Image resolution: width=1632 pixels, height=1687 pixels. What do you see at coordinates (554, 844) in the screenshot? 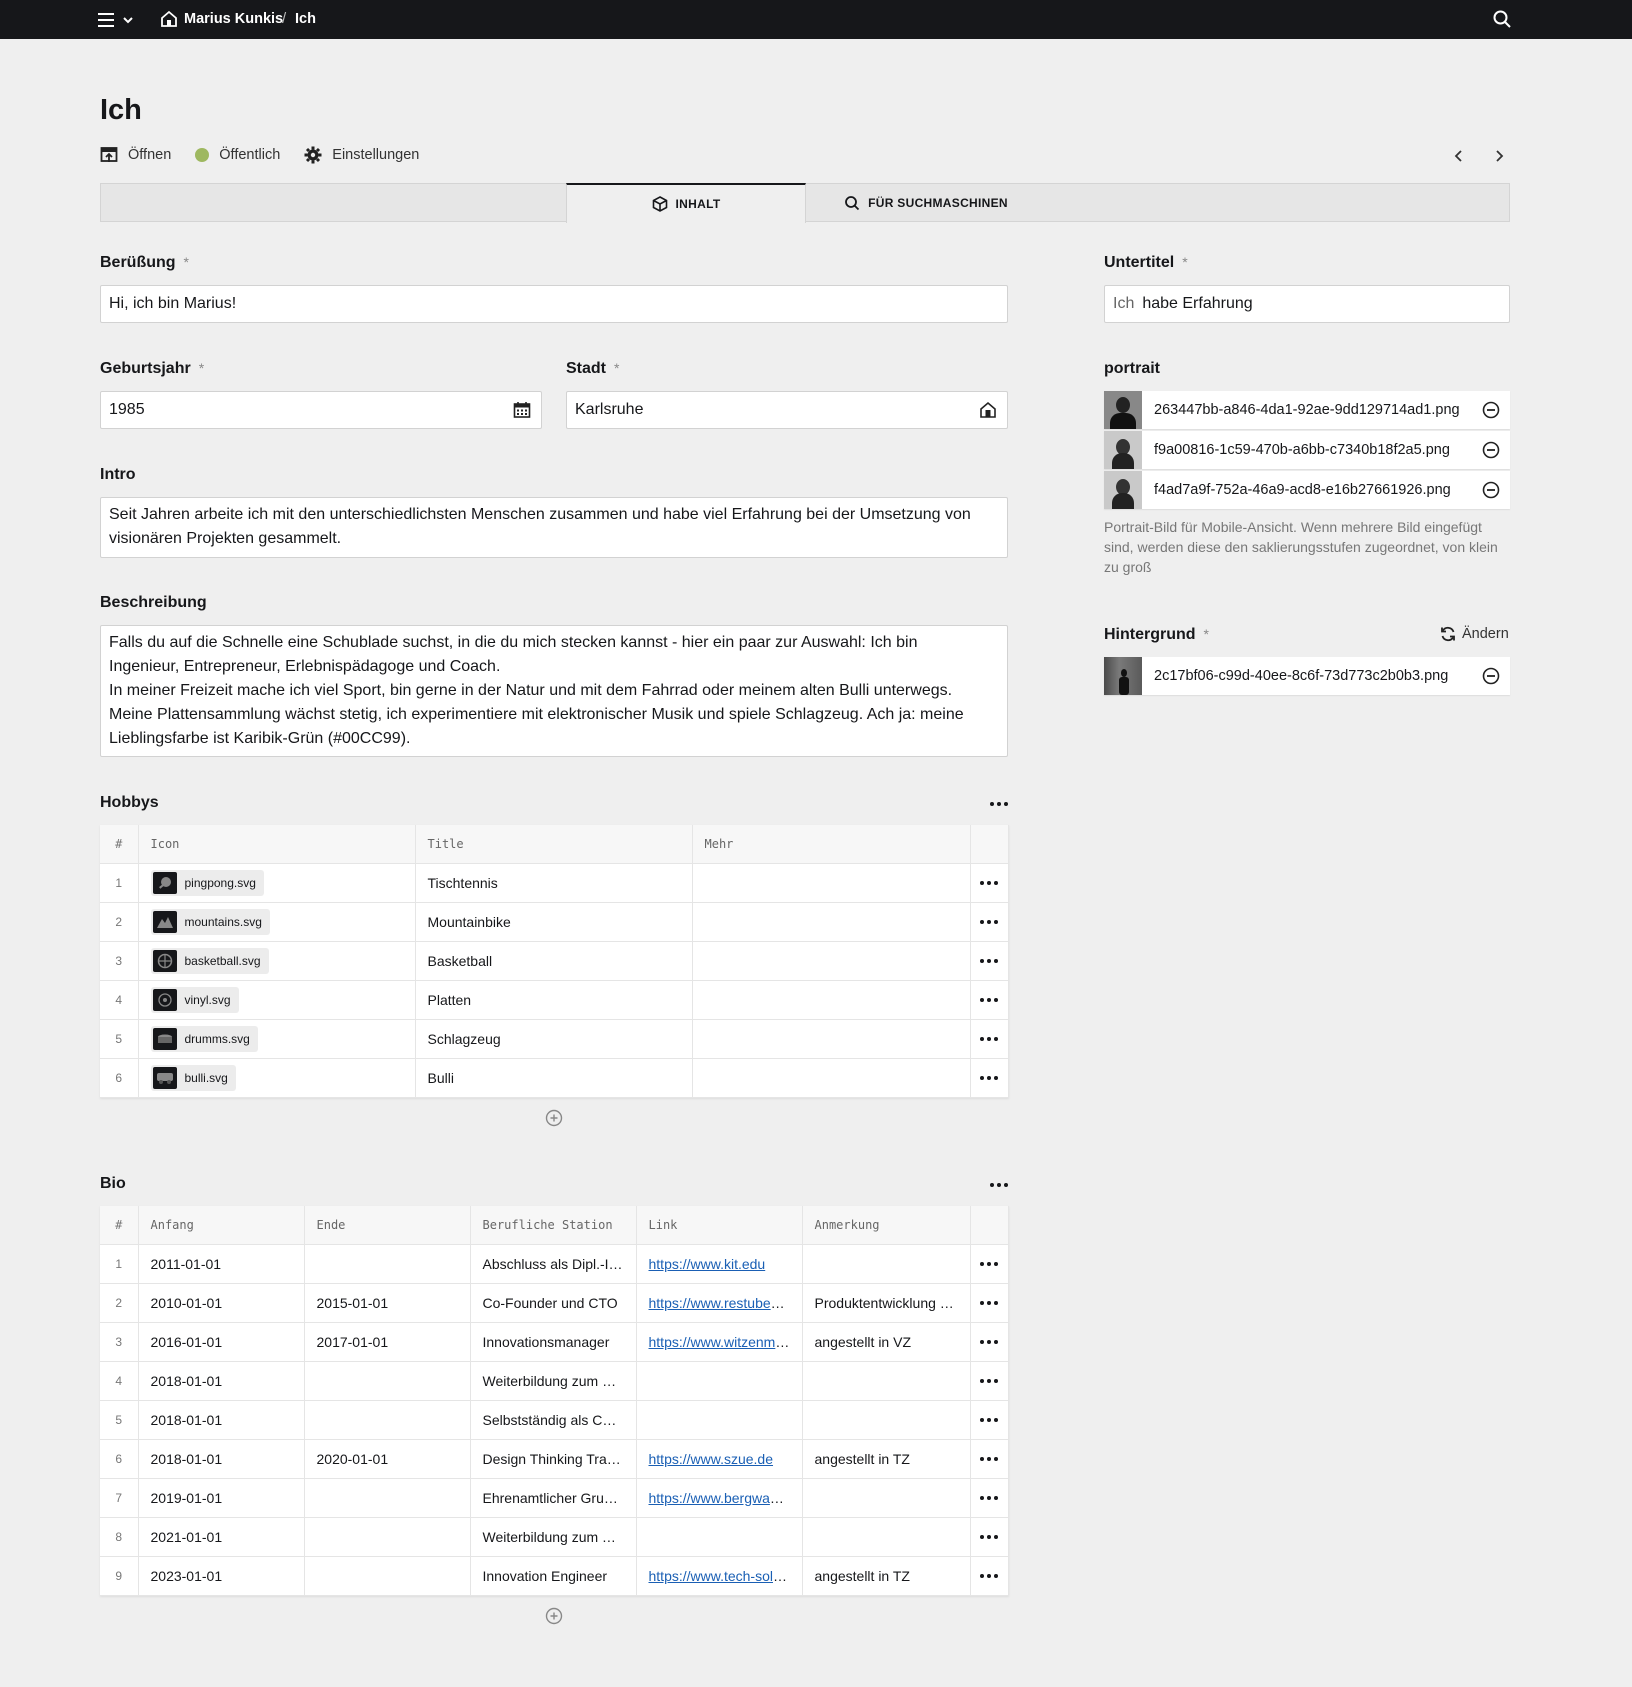
I see `column-header: Title` at bounding box center [554, 844].